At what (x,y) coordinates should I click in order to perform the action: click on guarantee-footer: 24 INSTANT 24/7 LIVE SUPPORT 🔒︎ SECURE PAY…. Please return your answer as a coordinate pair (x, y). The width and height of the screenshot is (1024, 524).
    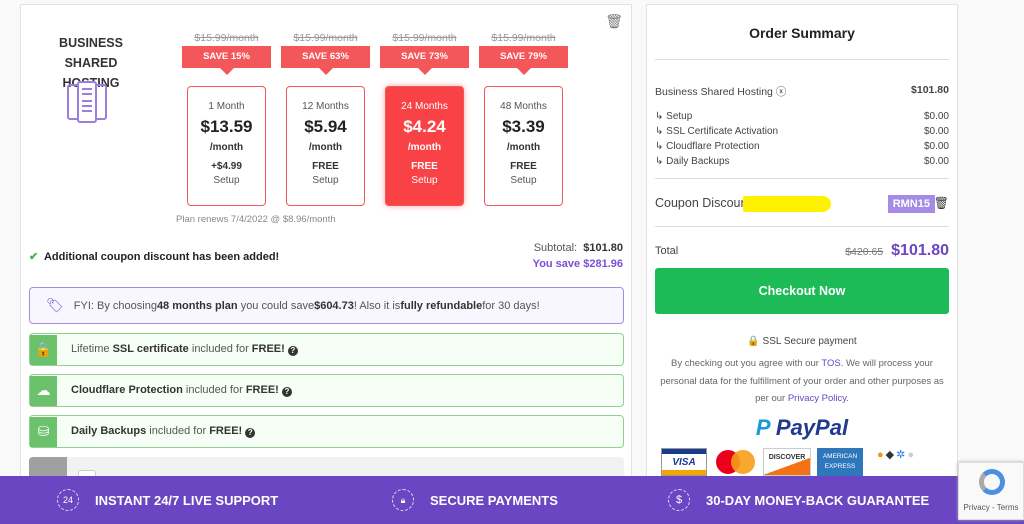
    Looking at the image, I should click on (512, 500).